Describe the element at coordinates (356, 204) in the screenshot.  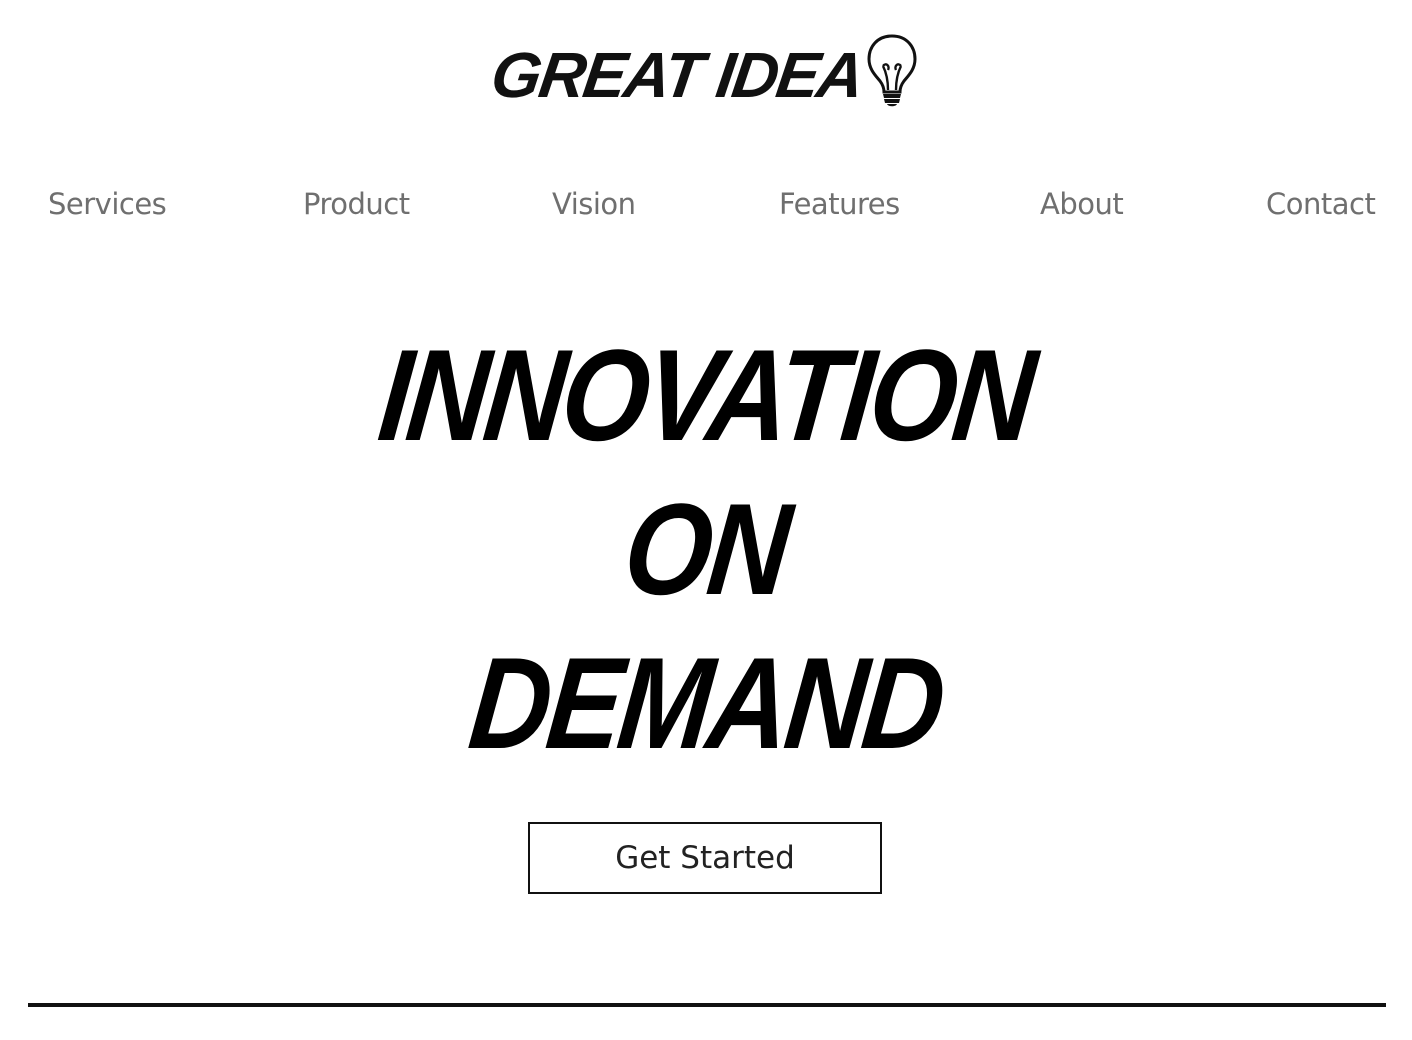
I see `nav-item-product: Product` at that location.